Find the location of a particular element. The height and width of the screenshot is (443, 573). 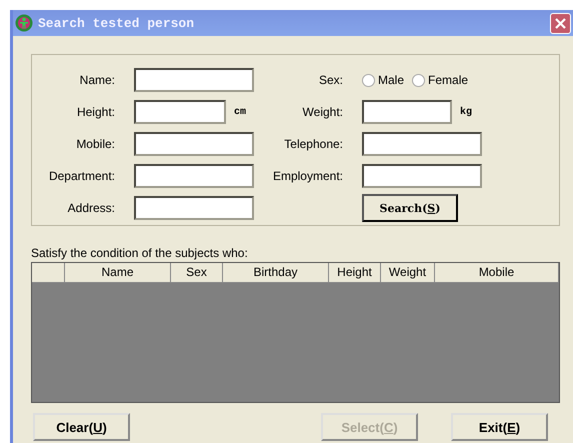

exit-button: Exit(E) is located at coordinates (499, 427).